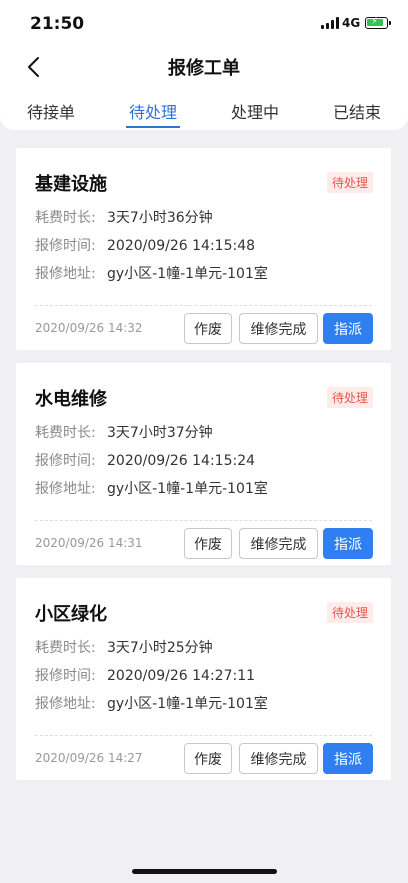  Describe the element at coordinates (181, 461) in the screenshot. I see `report-time-value: 2020/09/26 14:15:24` at that location.